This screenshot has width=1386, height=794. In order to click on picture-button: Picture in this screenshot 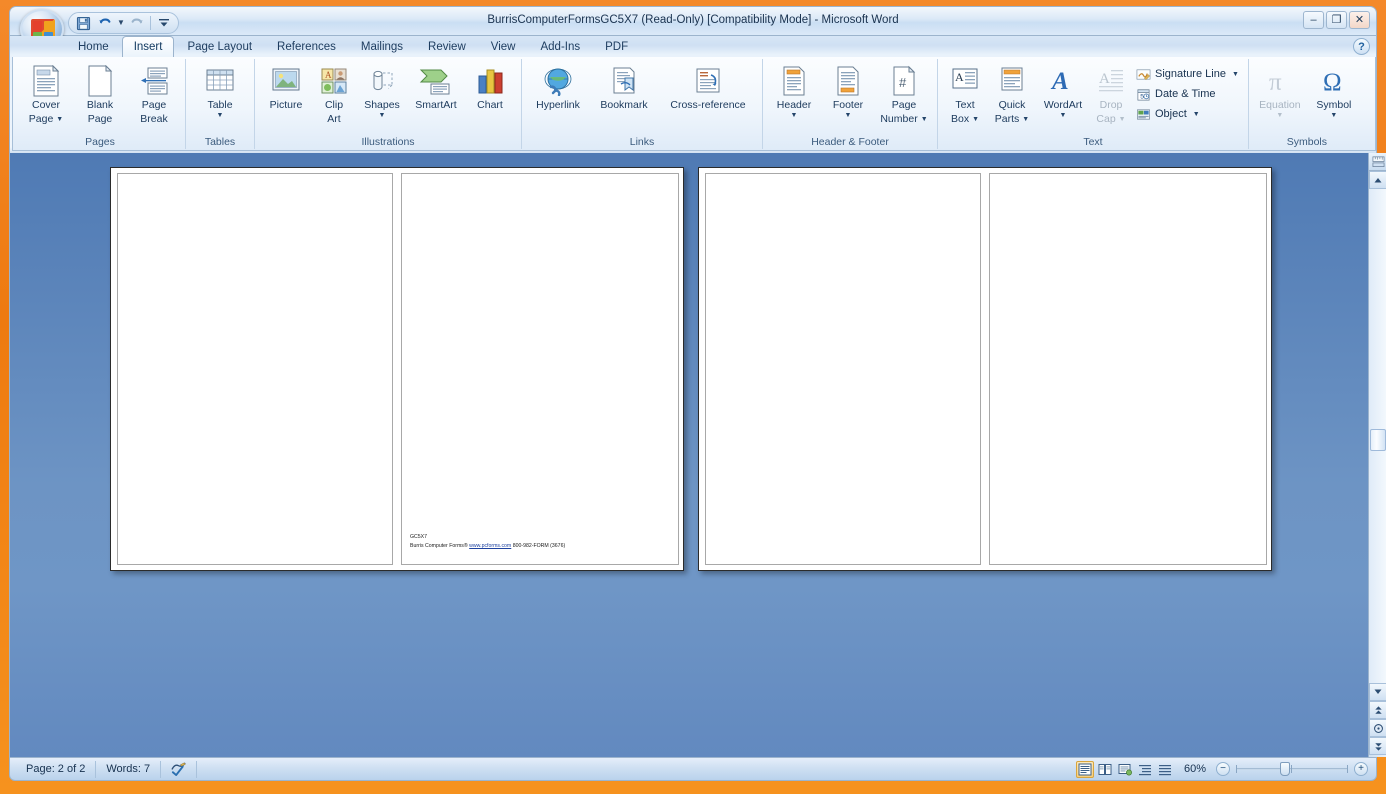, I will do `click(286, 86)`.